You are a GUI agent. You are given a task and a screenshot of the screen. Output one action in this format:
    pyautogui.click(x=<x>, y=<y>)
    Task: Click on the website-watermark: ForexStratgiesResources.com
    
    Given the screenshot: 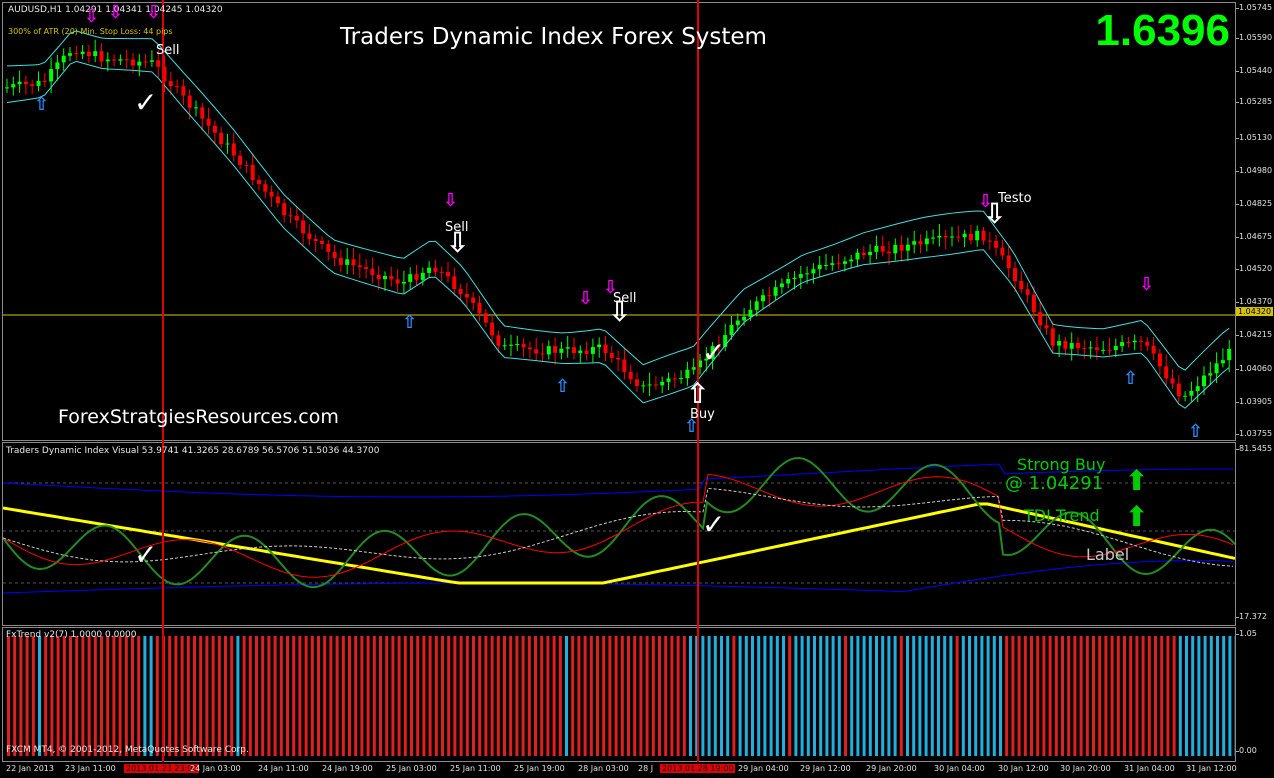 What is the action you would take?
    pyautogui.click(x=198, y=417)
    